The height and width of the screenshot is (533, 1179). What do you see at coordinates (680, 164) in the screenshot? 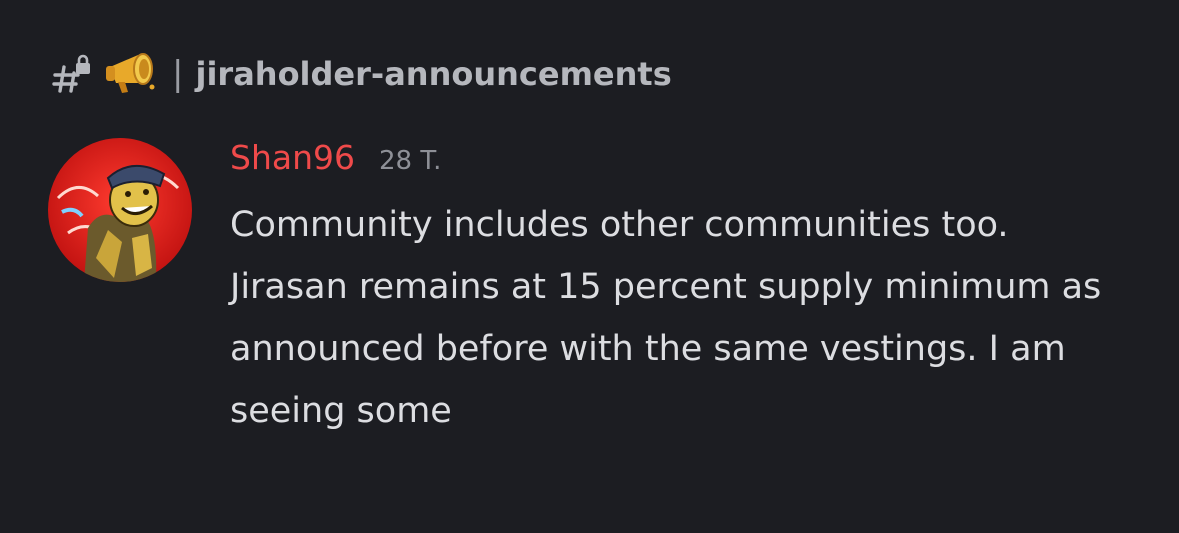
I see `message-header: Shan96 28 T.` at bounding box center [680, 164].